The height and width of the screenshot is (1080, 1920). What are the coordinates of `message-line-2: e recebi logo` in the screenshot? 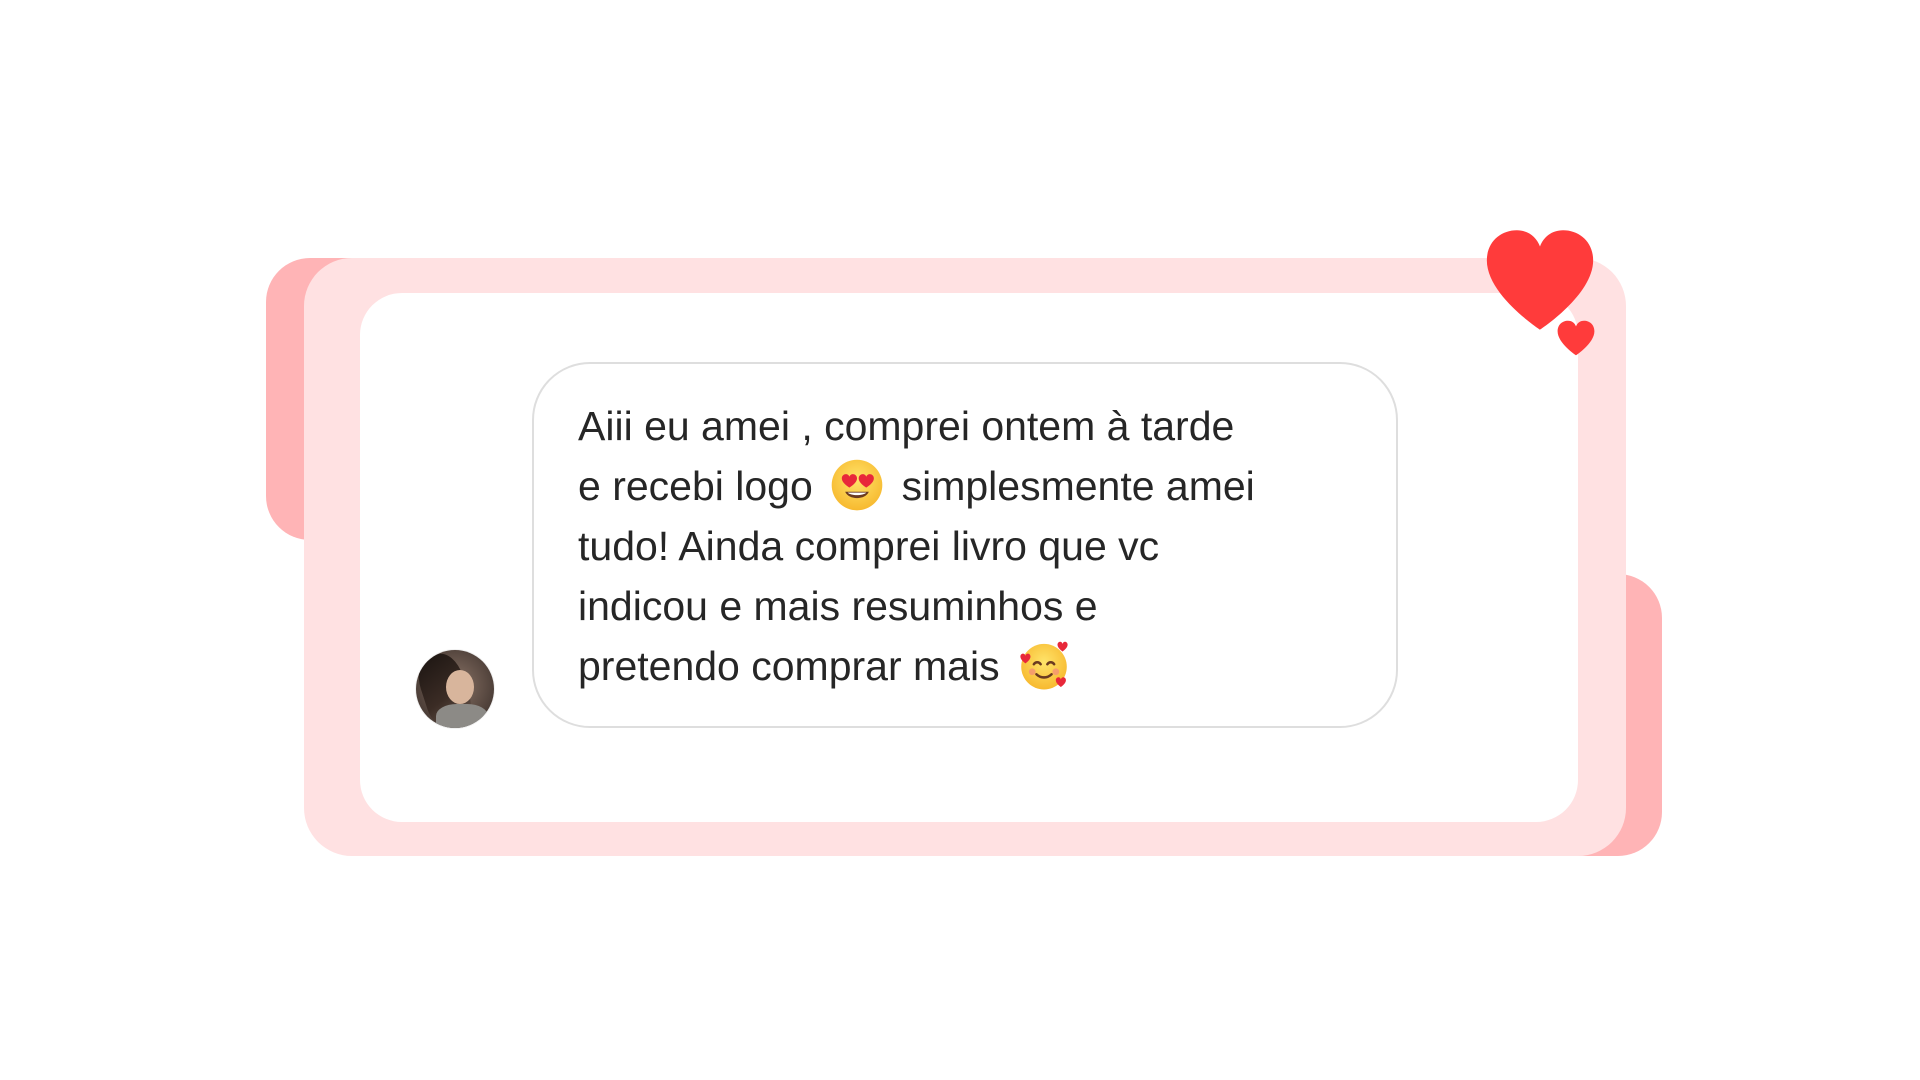 It's located at (695, 486).